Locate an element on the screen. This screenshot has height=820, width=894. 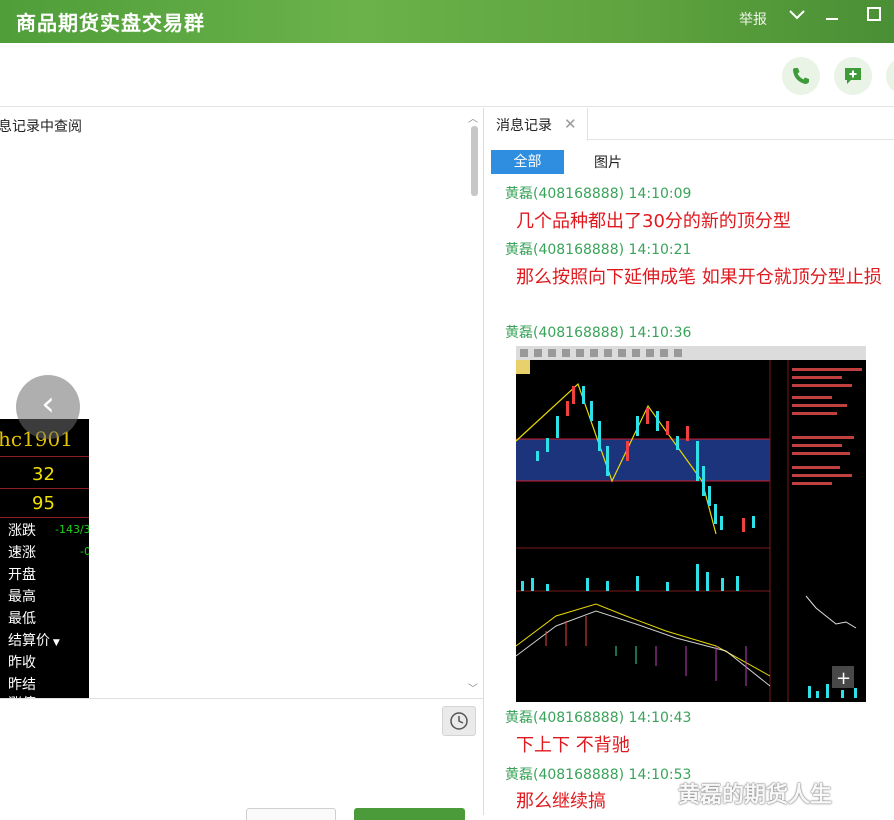
close-icon: ✕ is located at coordinates (570, 124).